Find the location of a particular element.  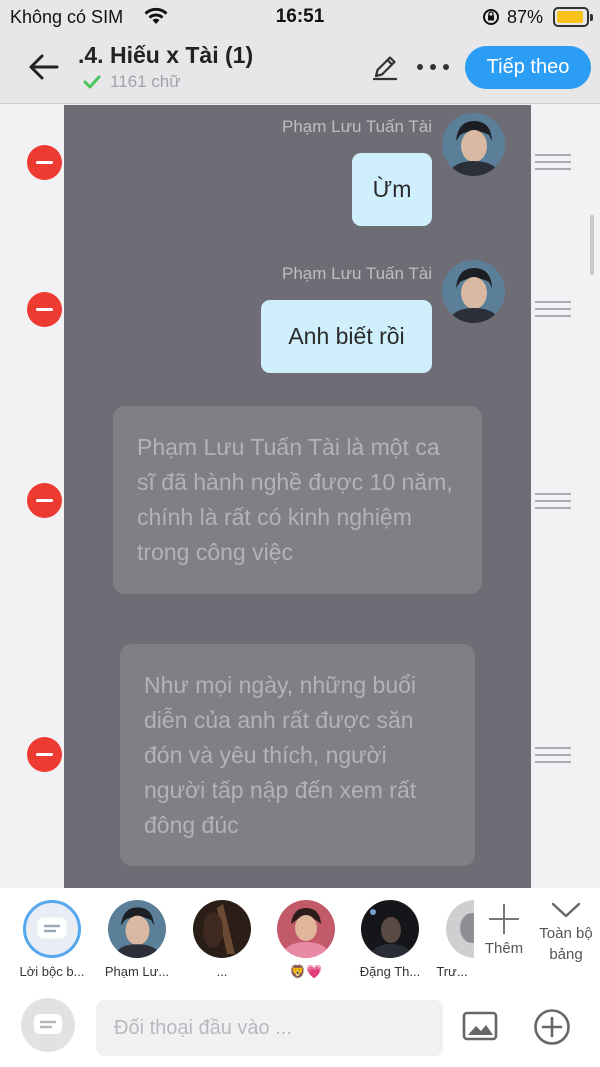

word-count-text: 1161 chữ is located at coordinates (145, 81).